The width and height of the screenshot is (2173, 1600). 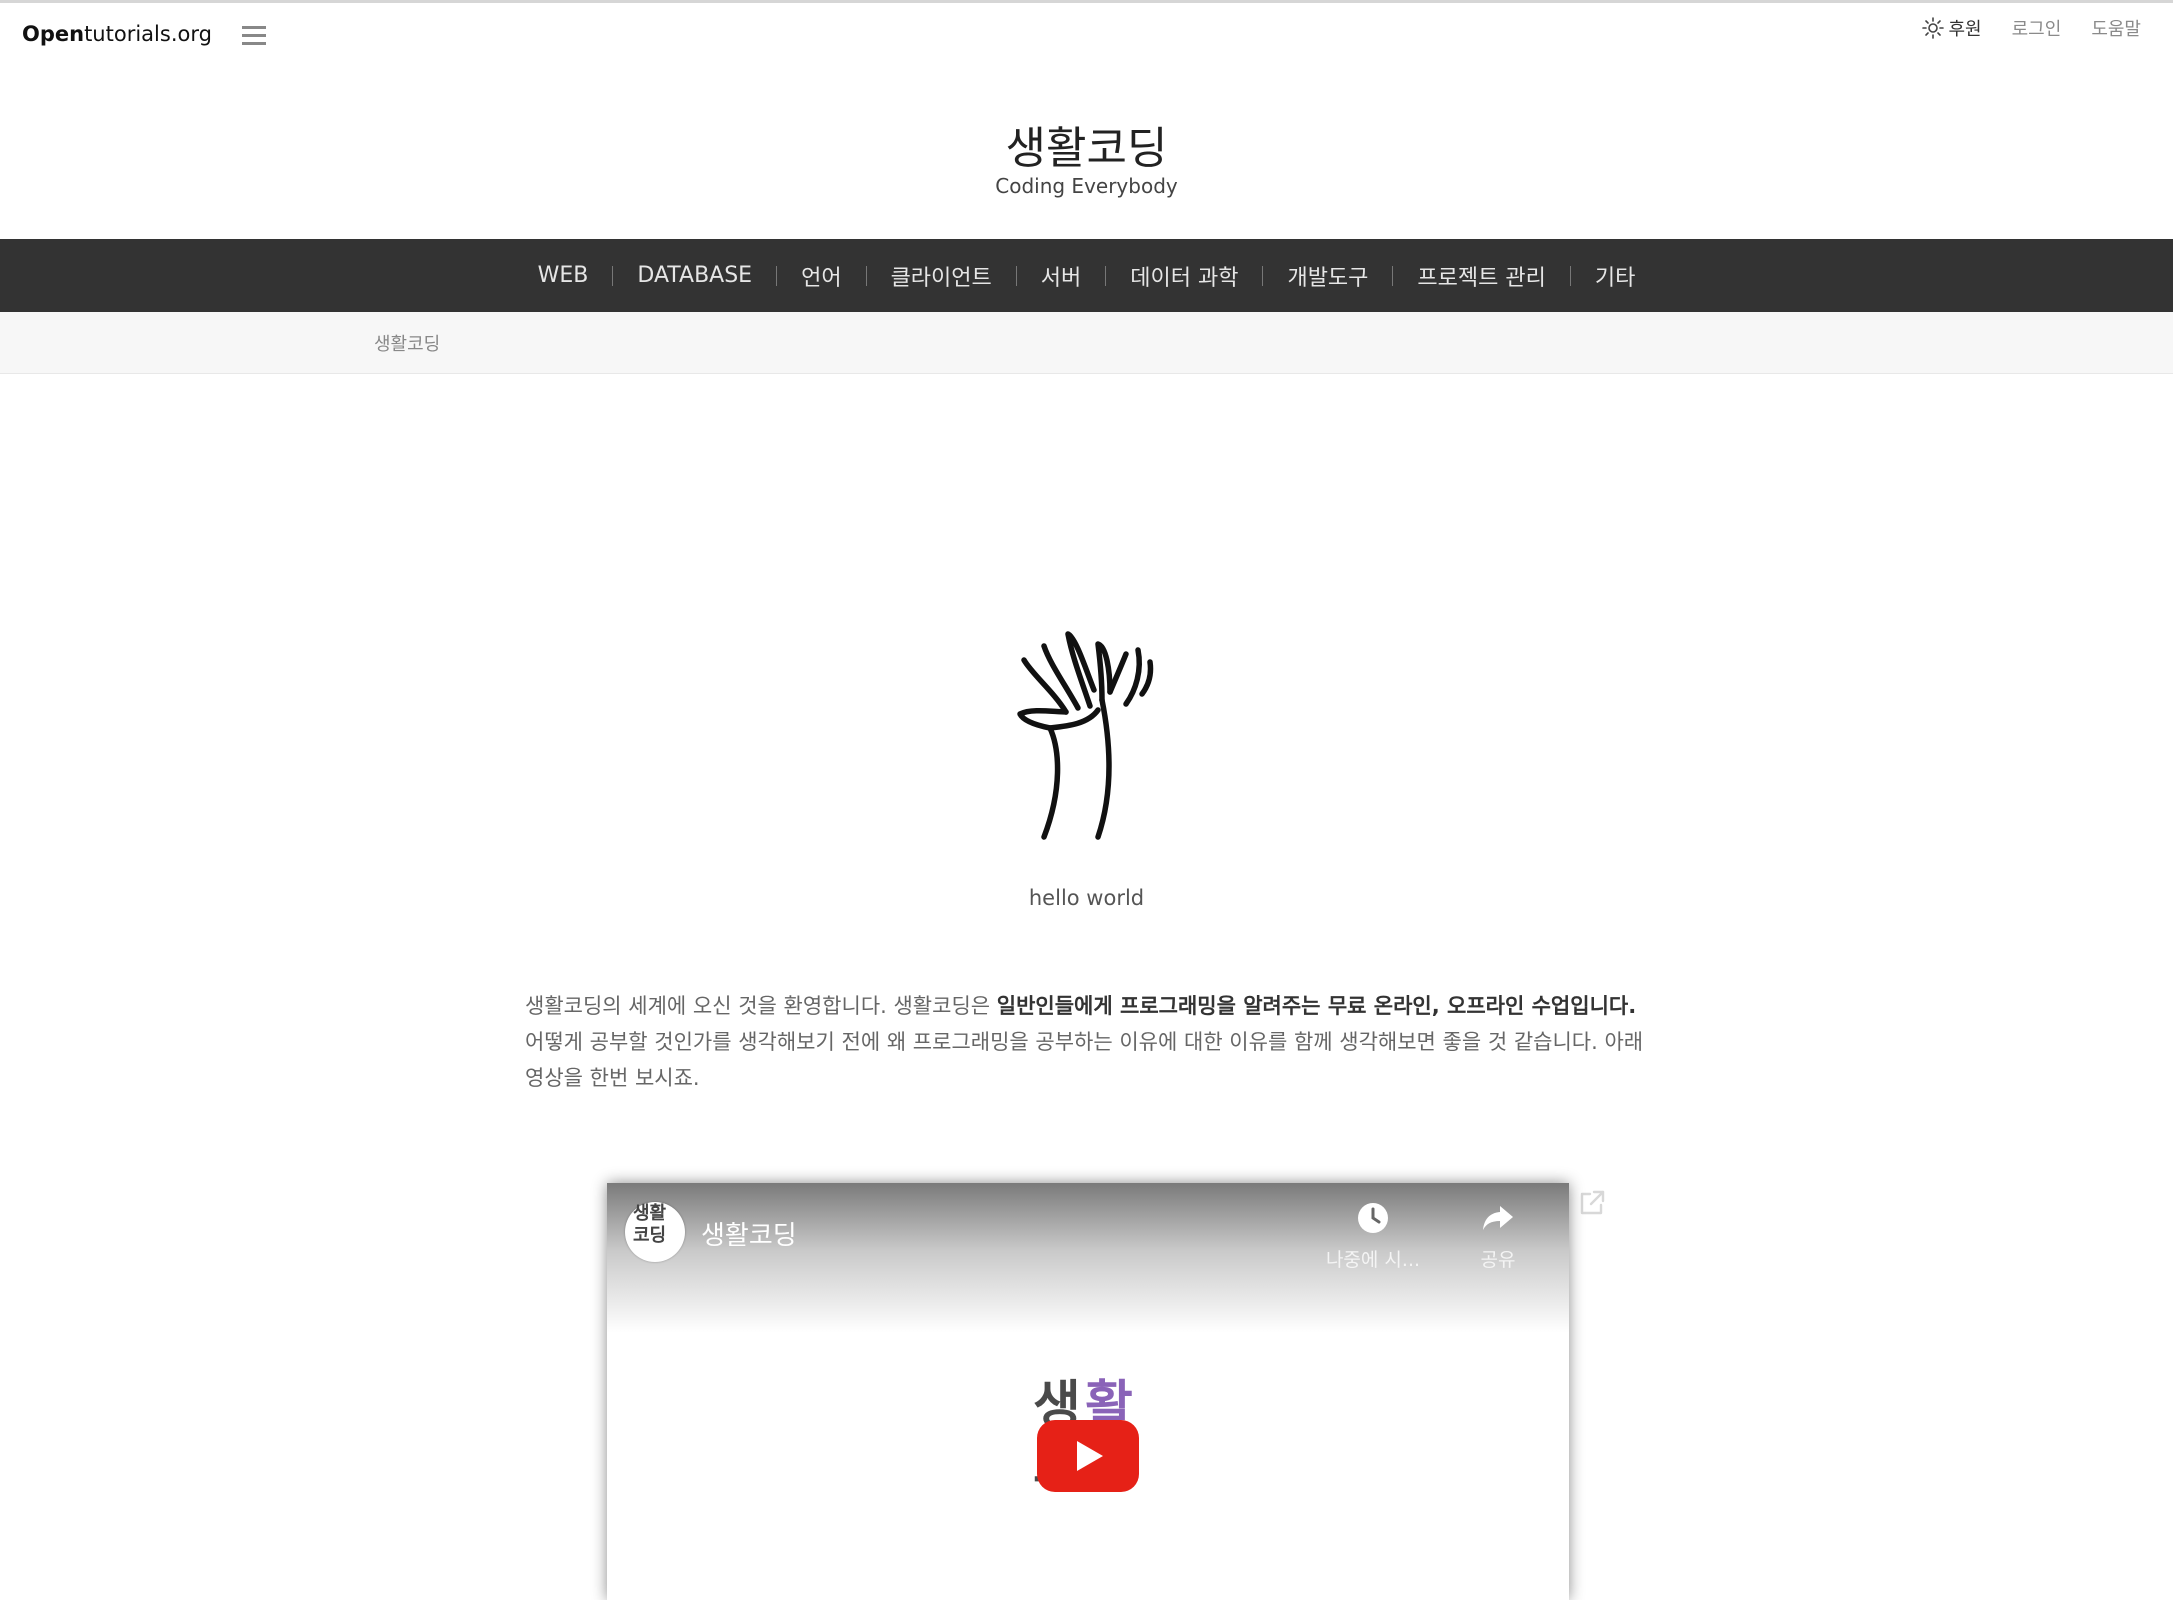 What do you see at coordinates (694, 275) in the screenshot?
I see `nav-item-database: DATABASE` at bounding box center [694, 275].